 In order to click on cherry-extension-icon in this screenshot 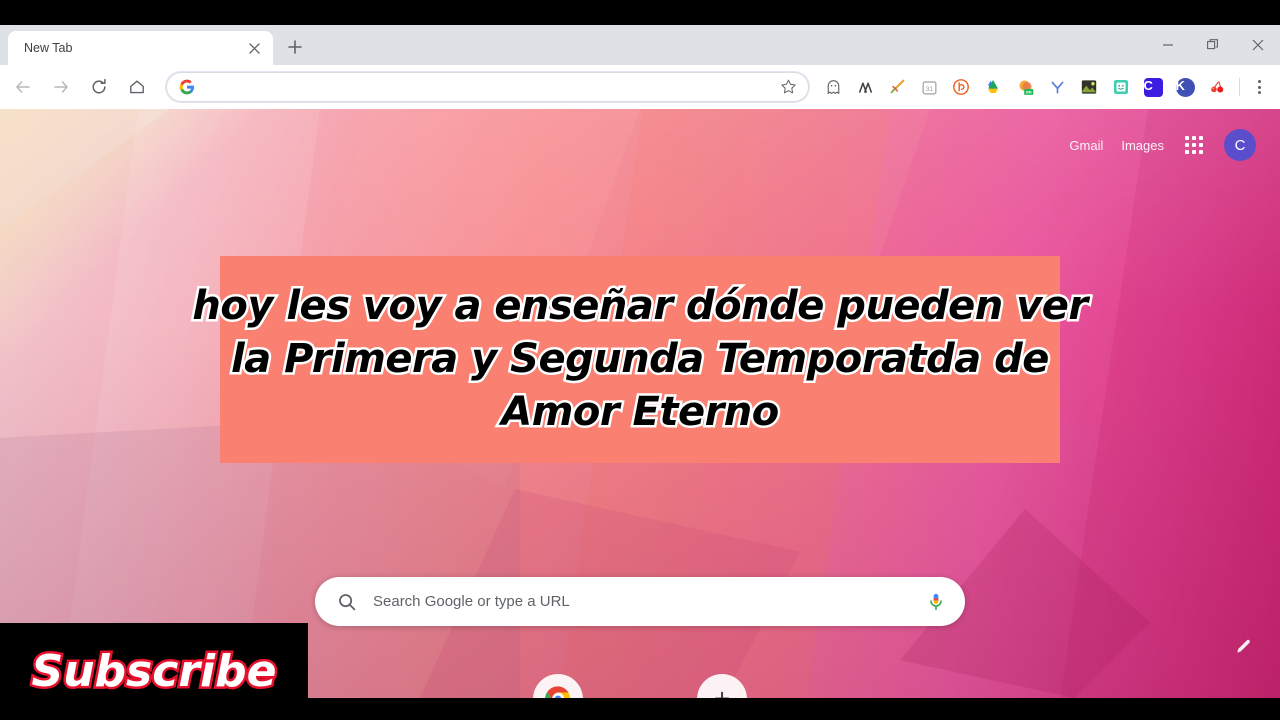, I will do `click(1217, 87)`.